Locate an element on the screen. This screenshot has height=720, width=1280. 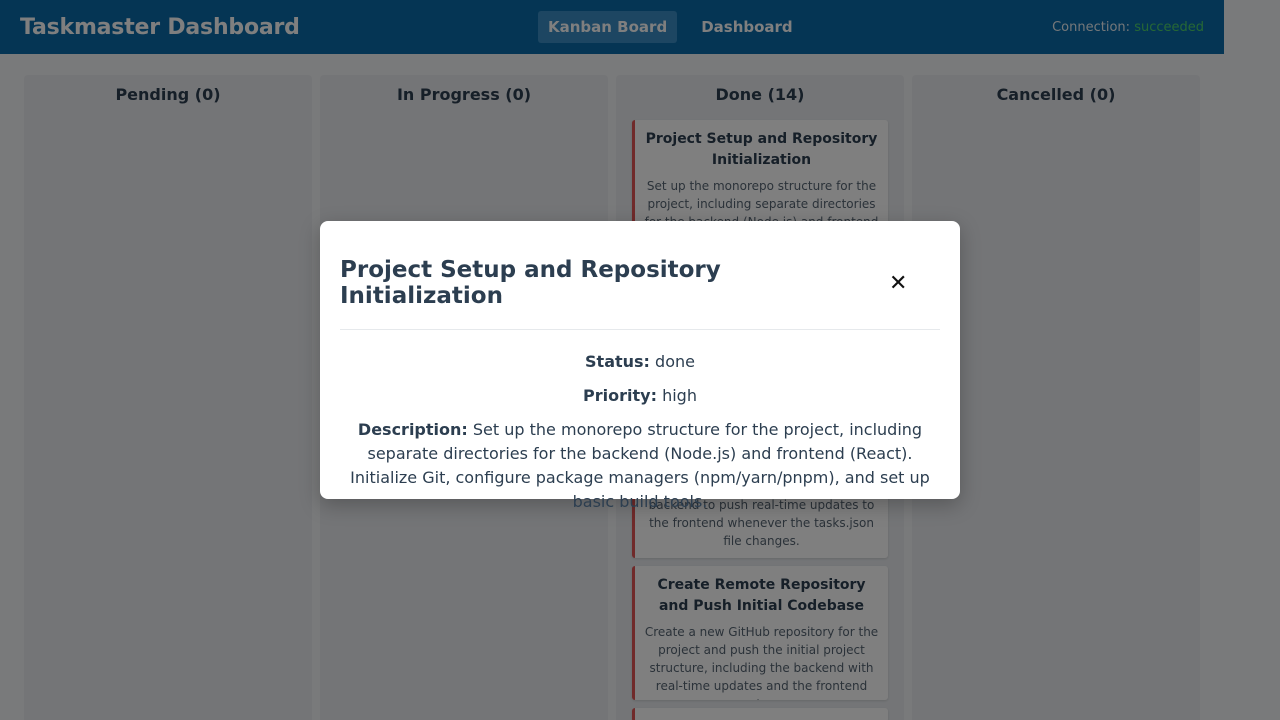
status-label: Status: is located at coordinates (617, 361).